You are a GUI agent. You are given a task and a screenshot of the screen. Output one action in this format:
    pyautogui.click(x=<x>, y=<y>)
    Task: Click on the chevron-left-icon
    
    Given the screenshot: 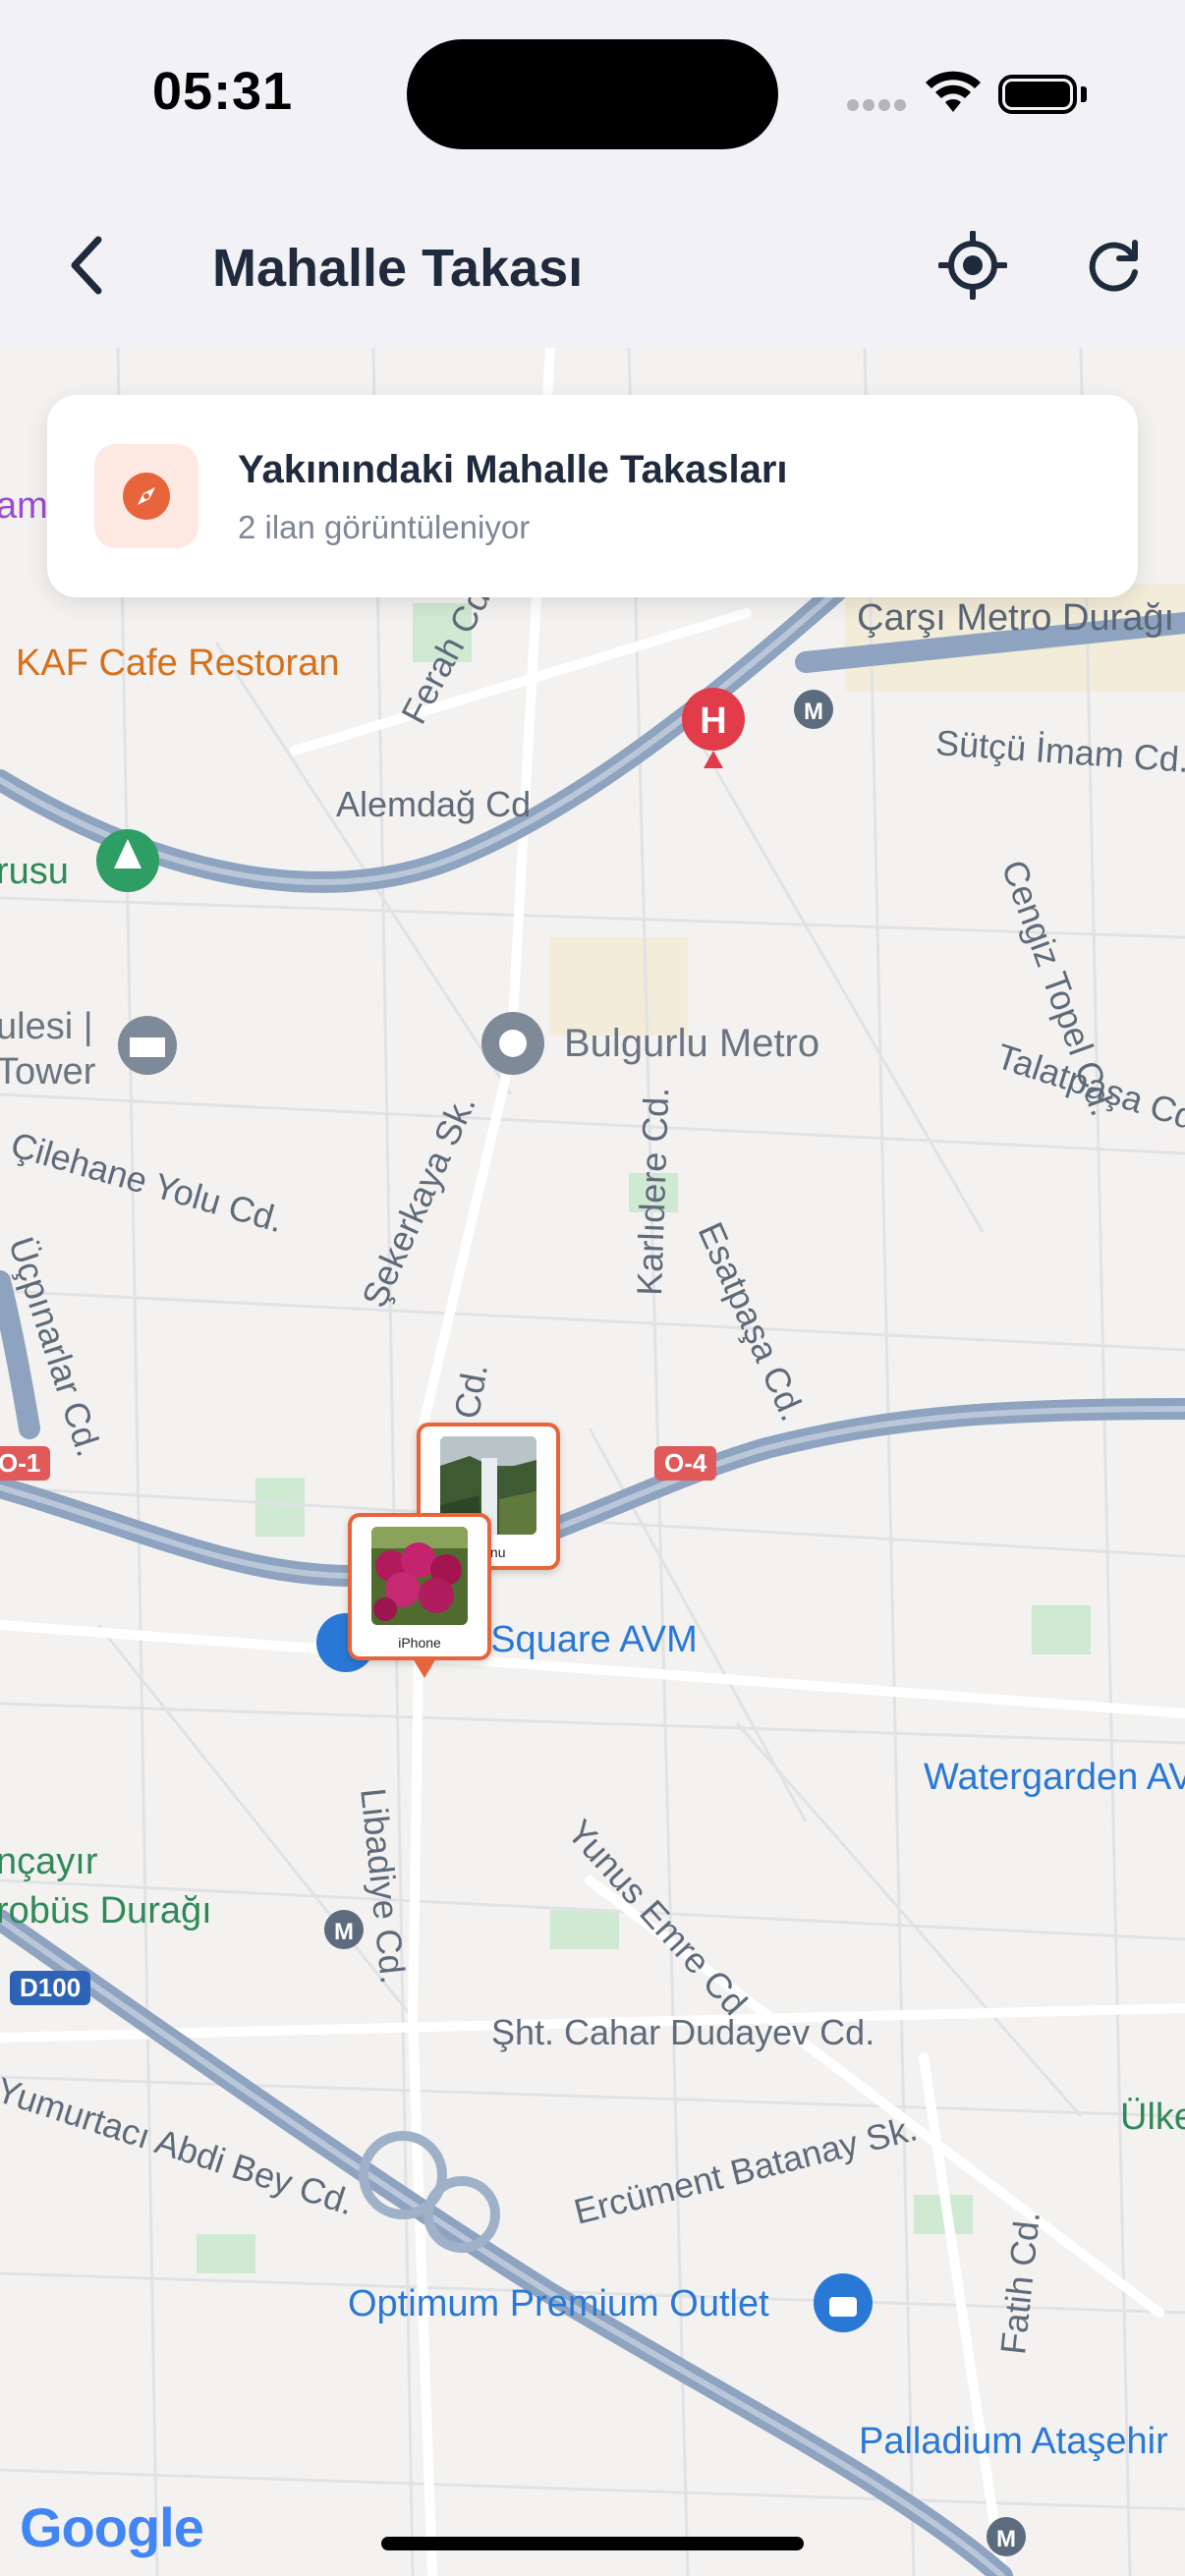 What is the action you would take?
    pyautogui.click(x=87, y=265)
    